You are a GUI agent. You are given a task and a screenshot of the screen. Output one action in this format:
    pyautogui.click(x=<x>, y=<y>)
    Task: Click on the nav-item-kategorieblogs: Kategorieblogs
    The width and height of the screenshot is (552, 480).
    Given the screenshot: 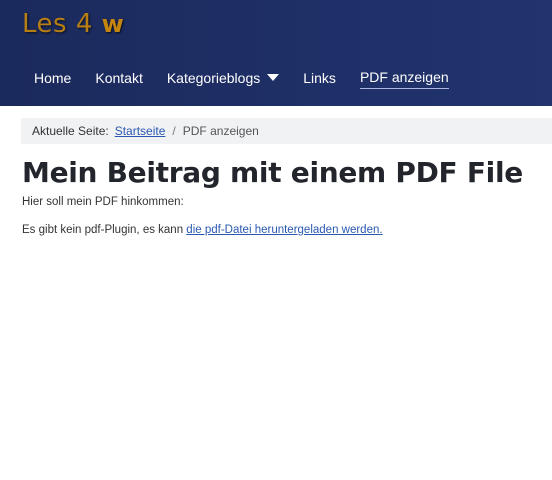 What is the action you would take?
    pyautogui.click(x=223, y=79)
    